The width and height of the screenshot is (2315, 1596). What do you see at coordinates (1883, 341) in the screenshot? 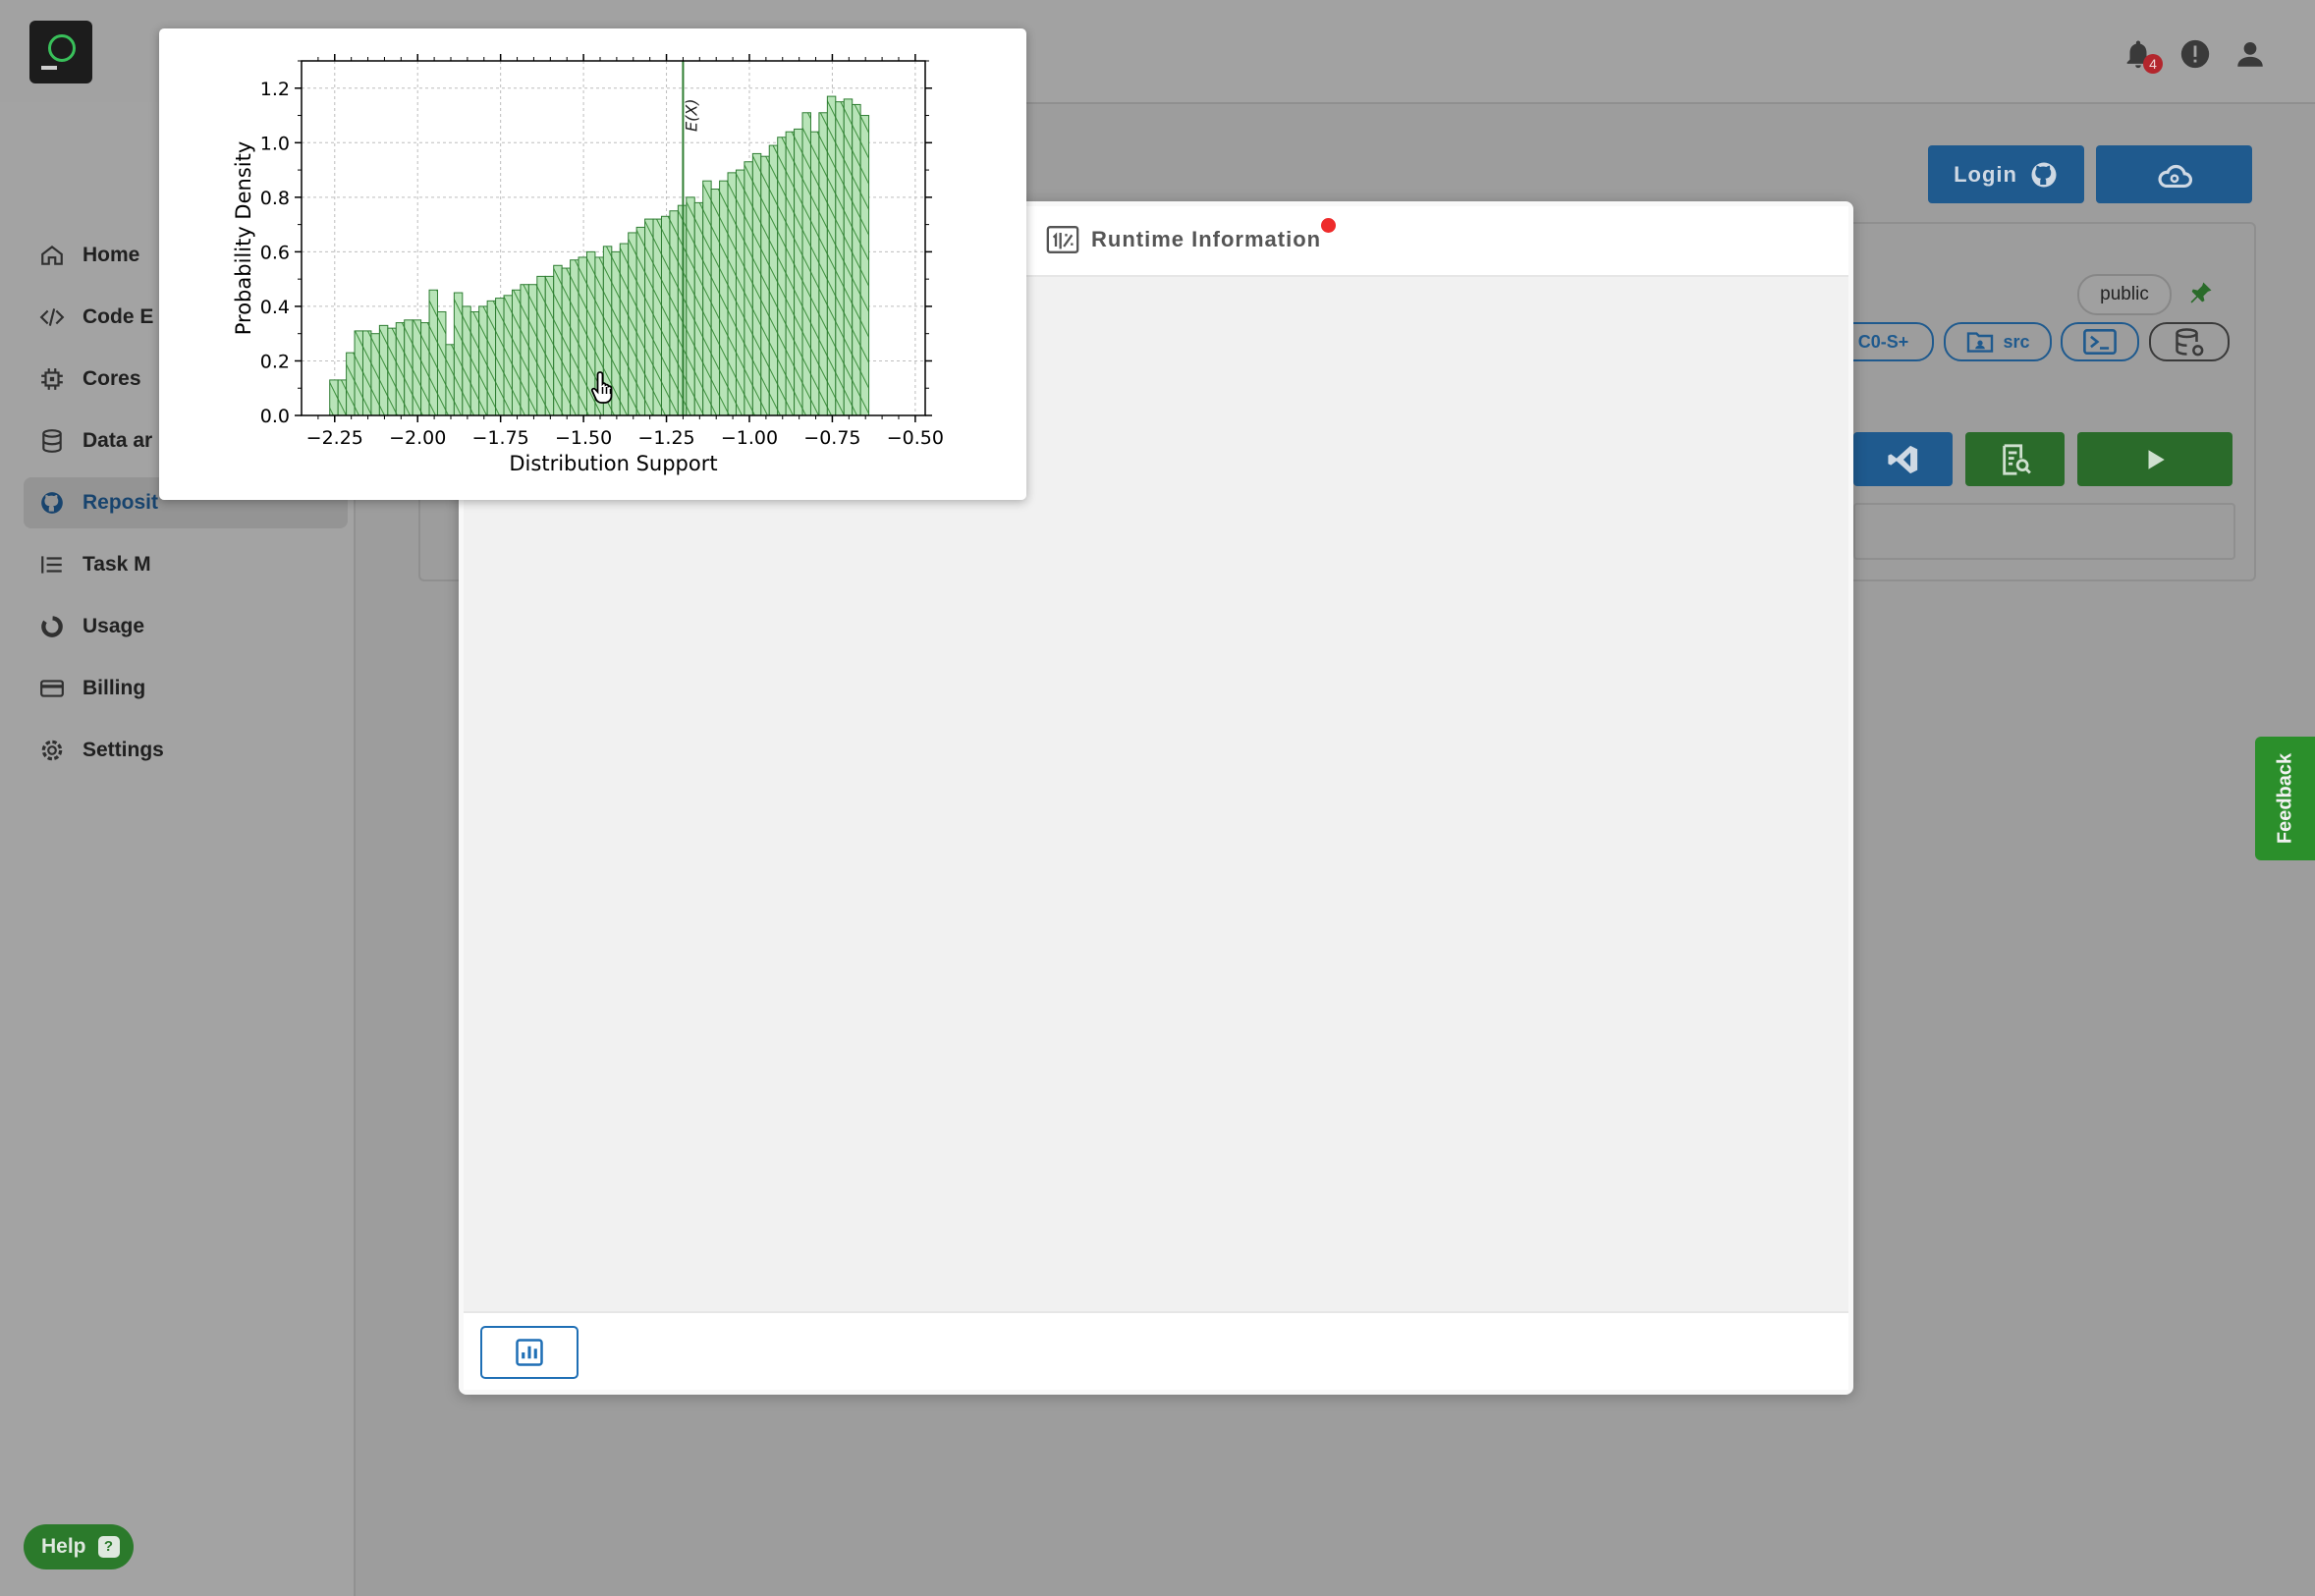
I see `cores-chip-label: C0-S+` at bounding box center [1883, 341].